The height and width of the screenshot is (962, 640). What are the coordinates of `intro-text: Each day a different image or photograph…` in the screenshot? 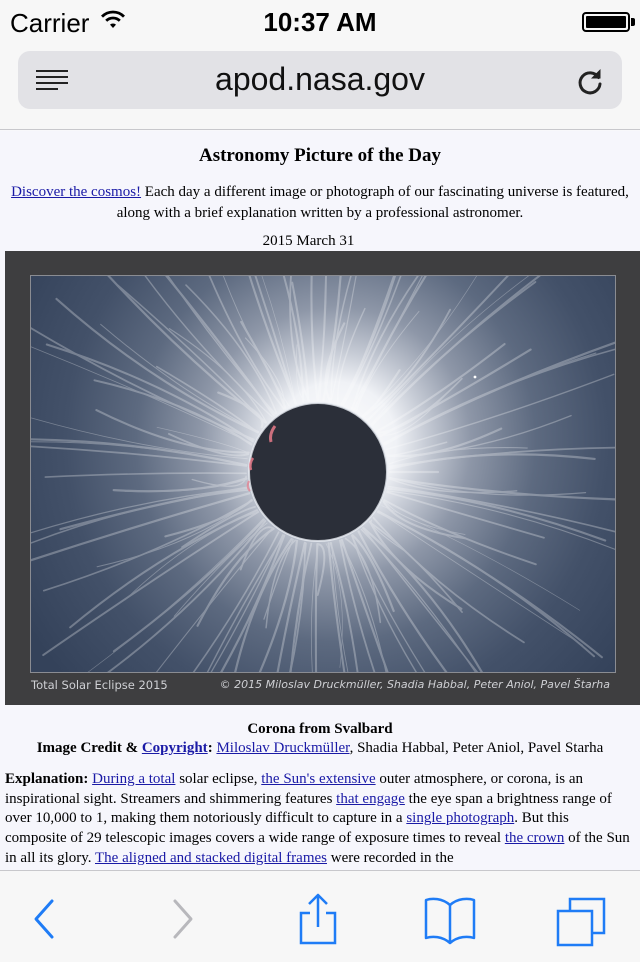 It's located at (372, 202).